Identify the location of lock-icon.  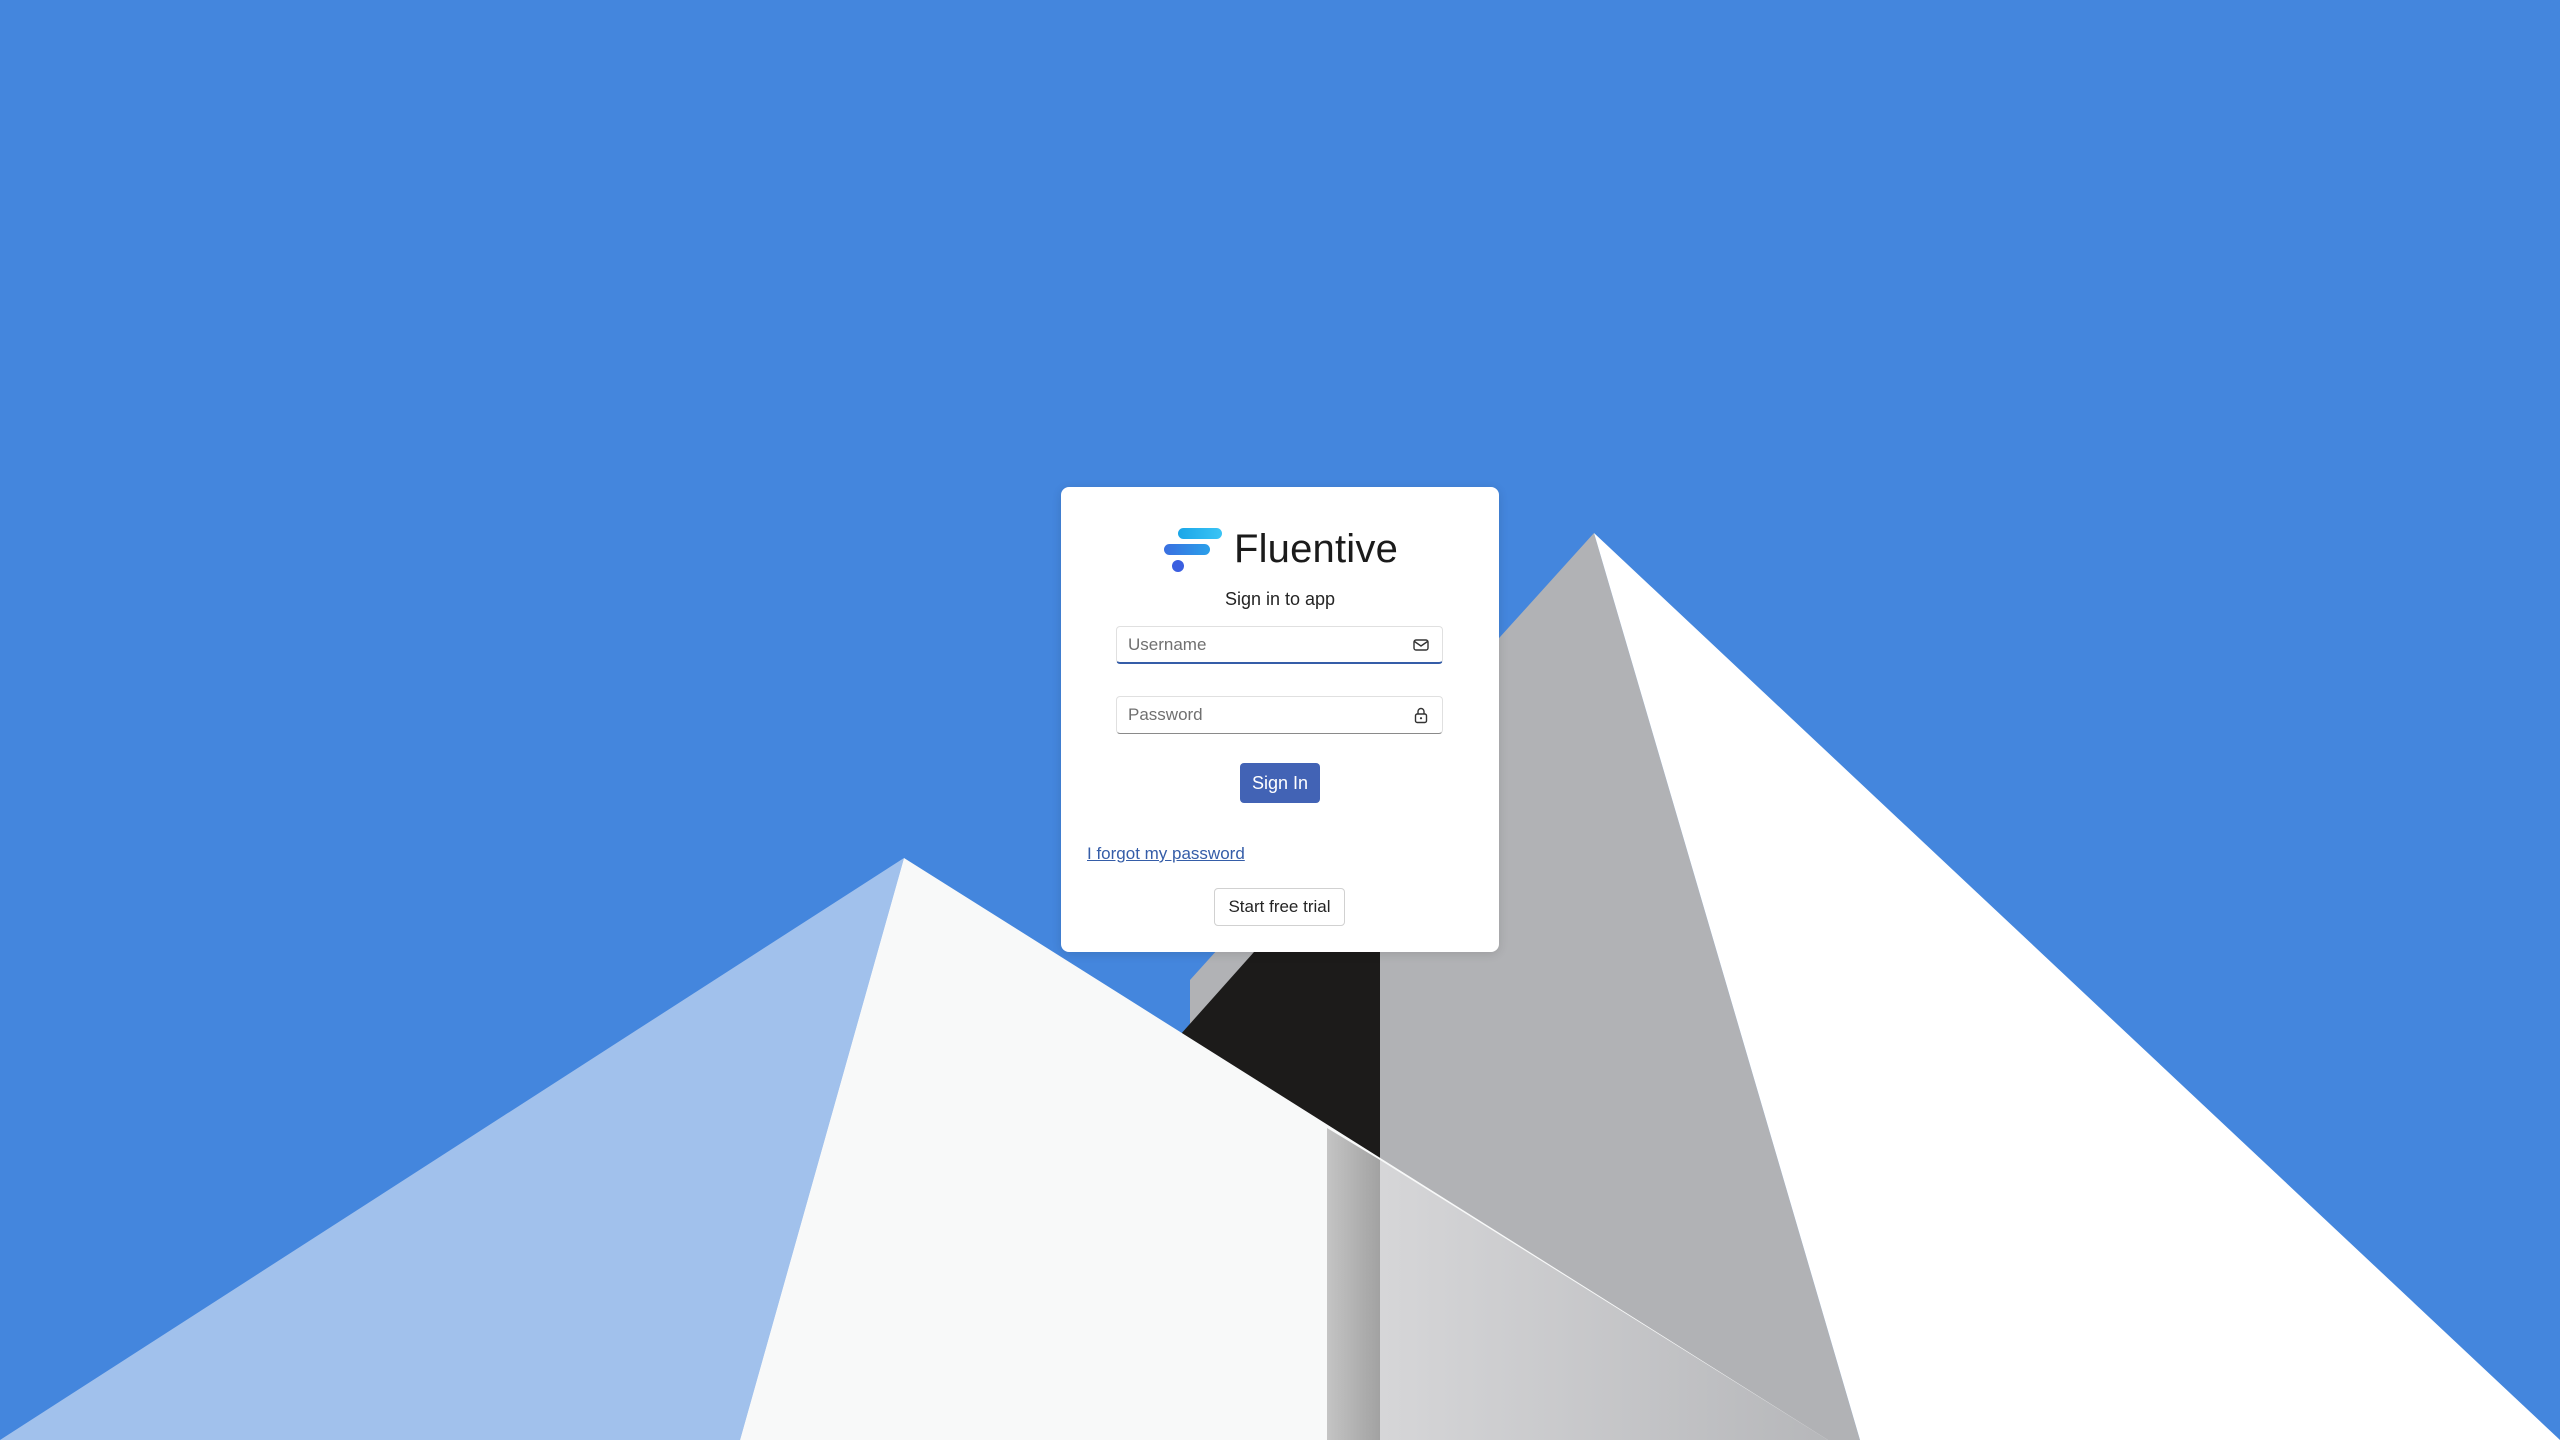
(1421, 715).